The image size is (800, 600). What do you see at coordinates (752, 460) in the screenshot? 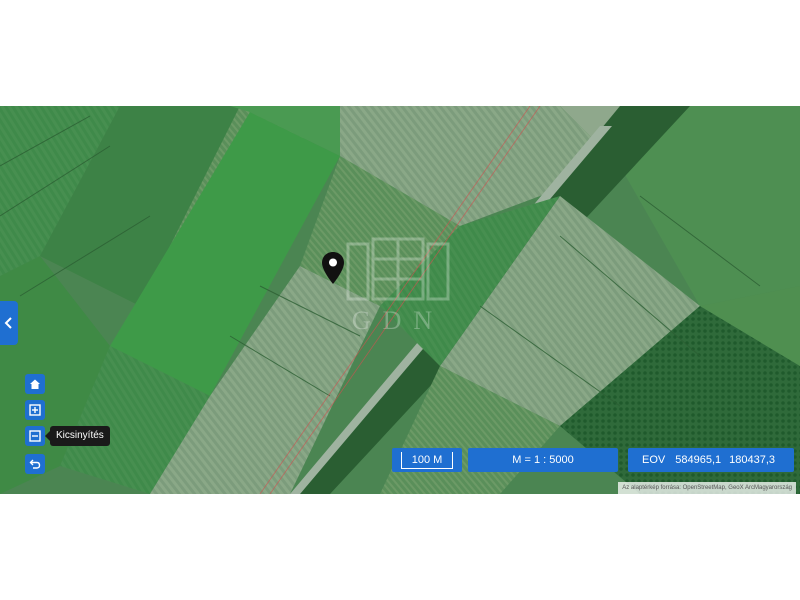
I see `coords-y: 180437,3` at bounding box center [752, 460].